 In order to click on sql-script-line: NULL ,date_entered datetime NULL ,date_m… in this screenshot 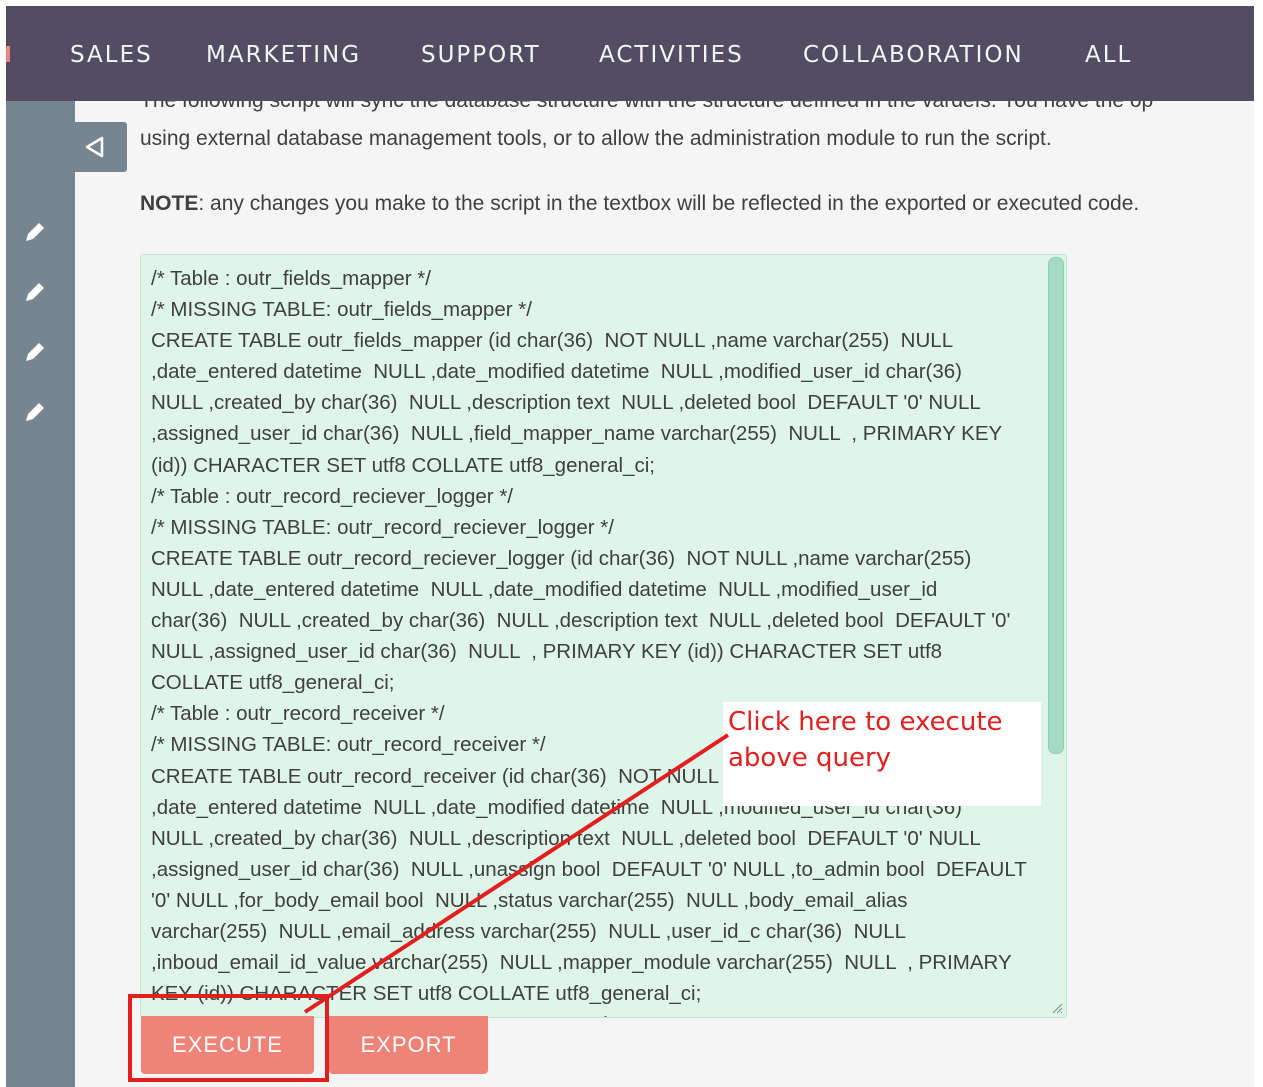, I will do `click(544, 589)`.